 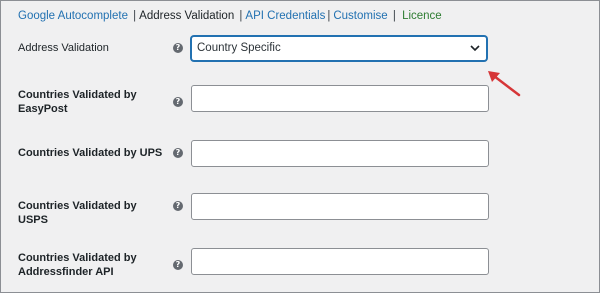 What do you see at coordinates (73, 16) in the screenshot?
I see `tab-google-autocomplete: Google Autocomplete` at bounding box center [73, 16].